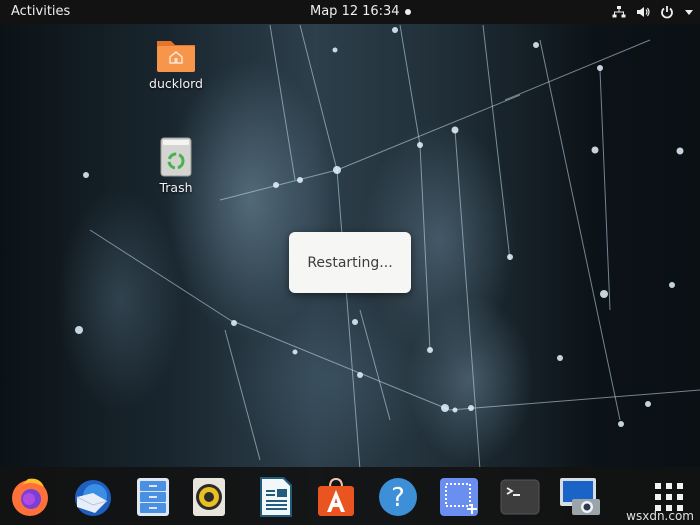 The image size is (700, 525). I want to click on desktop-icon-trash: Trash, so click(176, 166).